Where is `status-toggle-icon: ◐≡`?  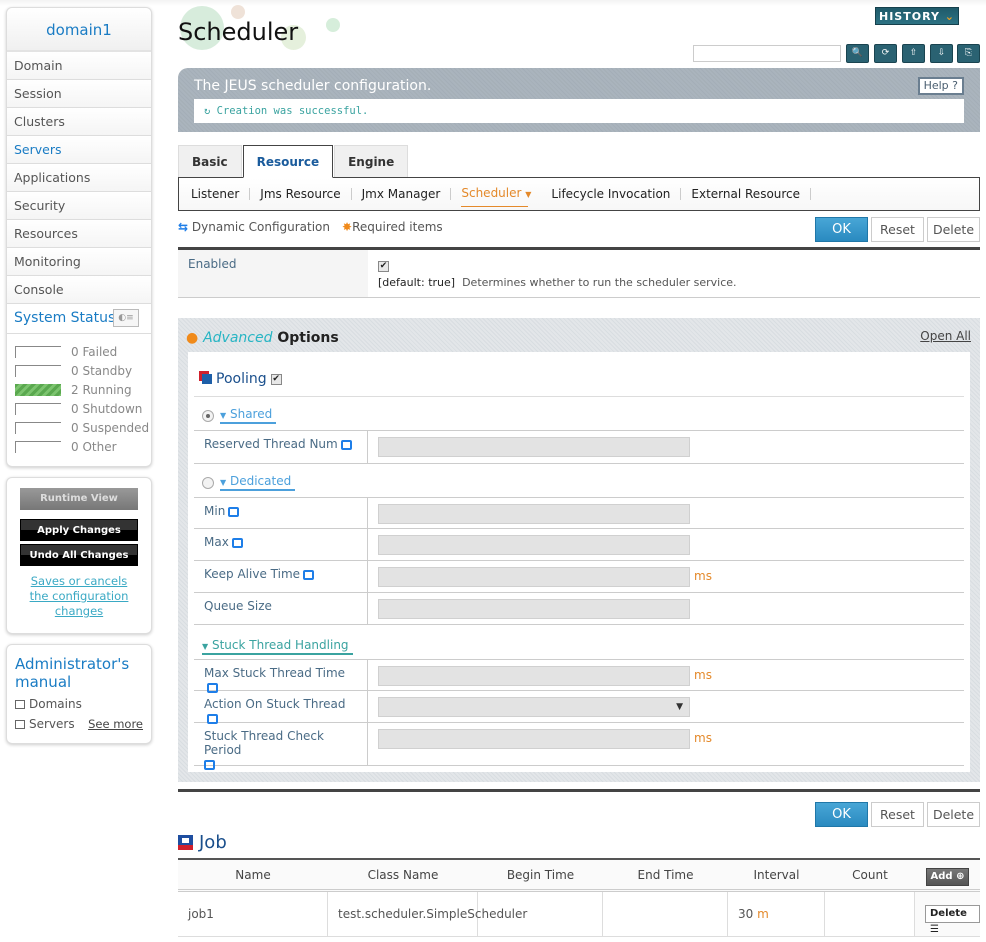 status-toggle-icon: ◐≡ is located at coordinates (126, 318).